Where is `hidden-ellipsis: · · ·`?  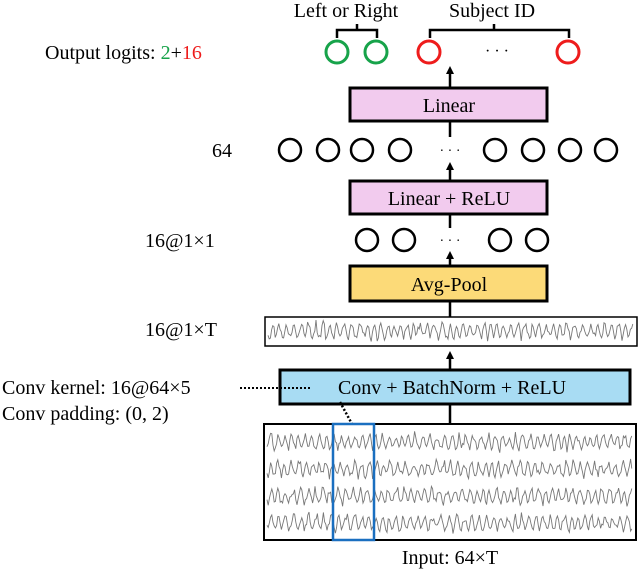
hidden-ellipsis: · · · is located at coordinates (450, 151).